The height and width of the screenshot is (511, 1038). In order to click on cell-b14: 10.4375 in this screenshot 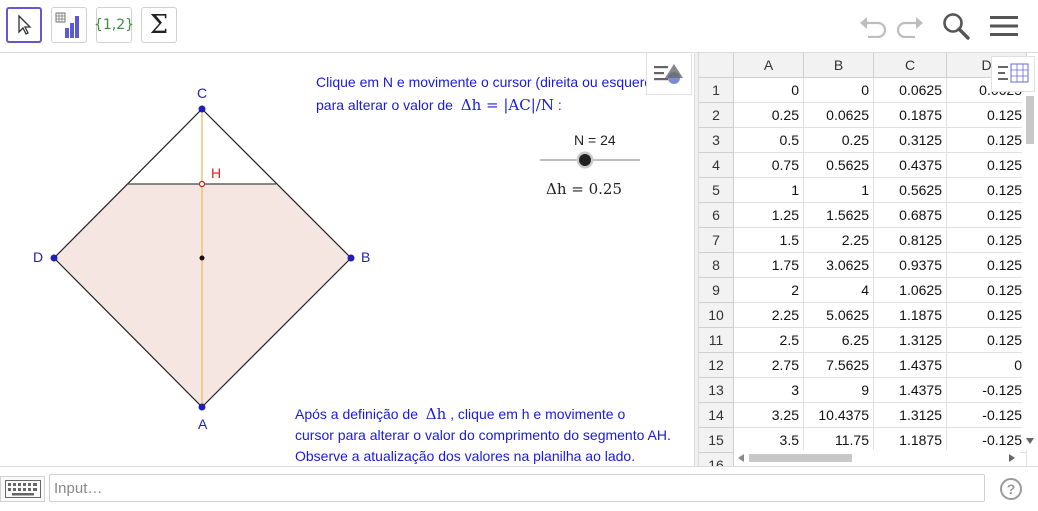, I will do `click(839, 415)`.